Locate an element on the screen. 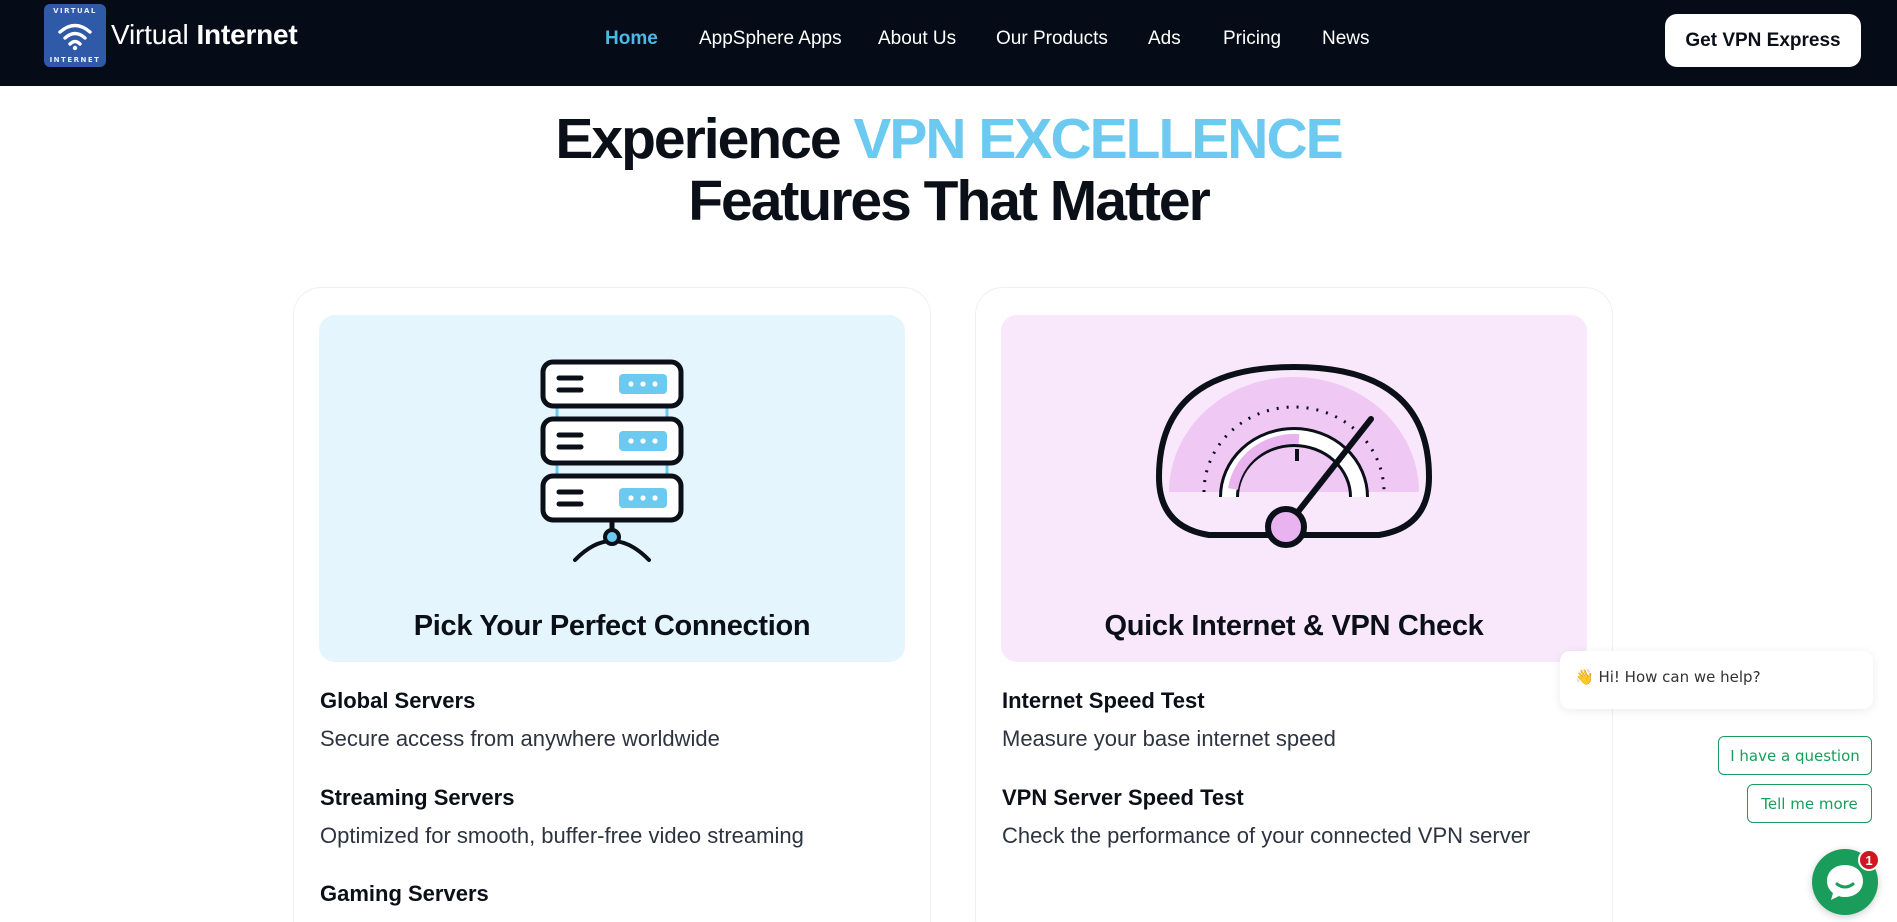 This screenshot has width=1897, height=922. feature-title: Gaming Servers is located at coordinates (404, 893).